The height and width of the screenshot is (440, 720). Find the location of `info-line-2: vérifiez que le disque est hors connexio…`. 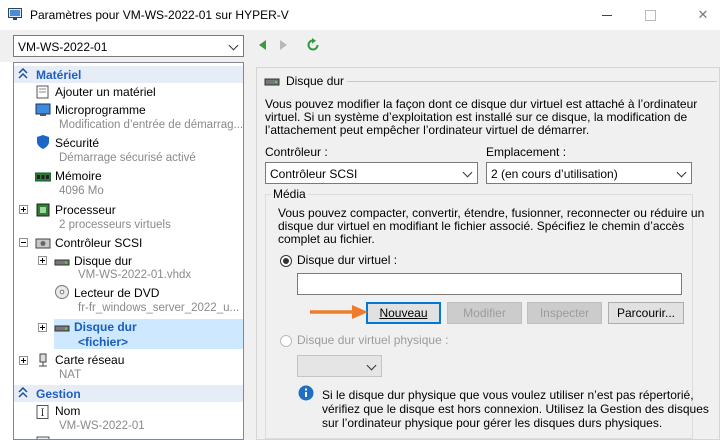

info-line-2: vérifiez que le disque est hors connexio… is located at coordinates (515, 409).